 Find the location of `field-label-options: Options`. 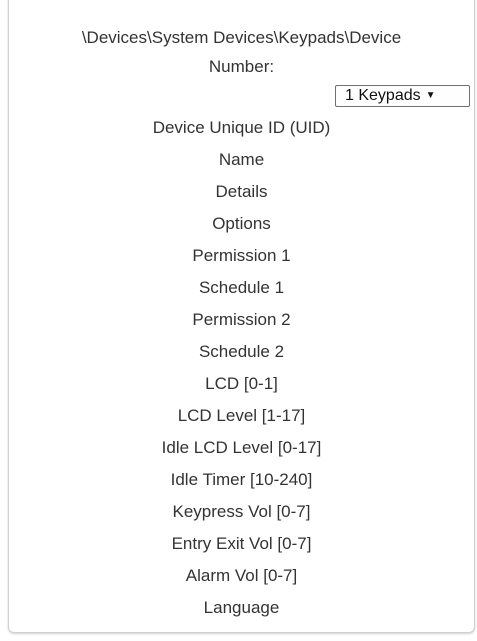

field-label-options: Options is located at coordinates (241, 223).